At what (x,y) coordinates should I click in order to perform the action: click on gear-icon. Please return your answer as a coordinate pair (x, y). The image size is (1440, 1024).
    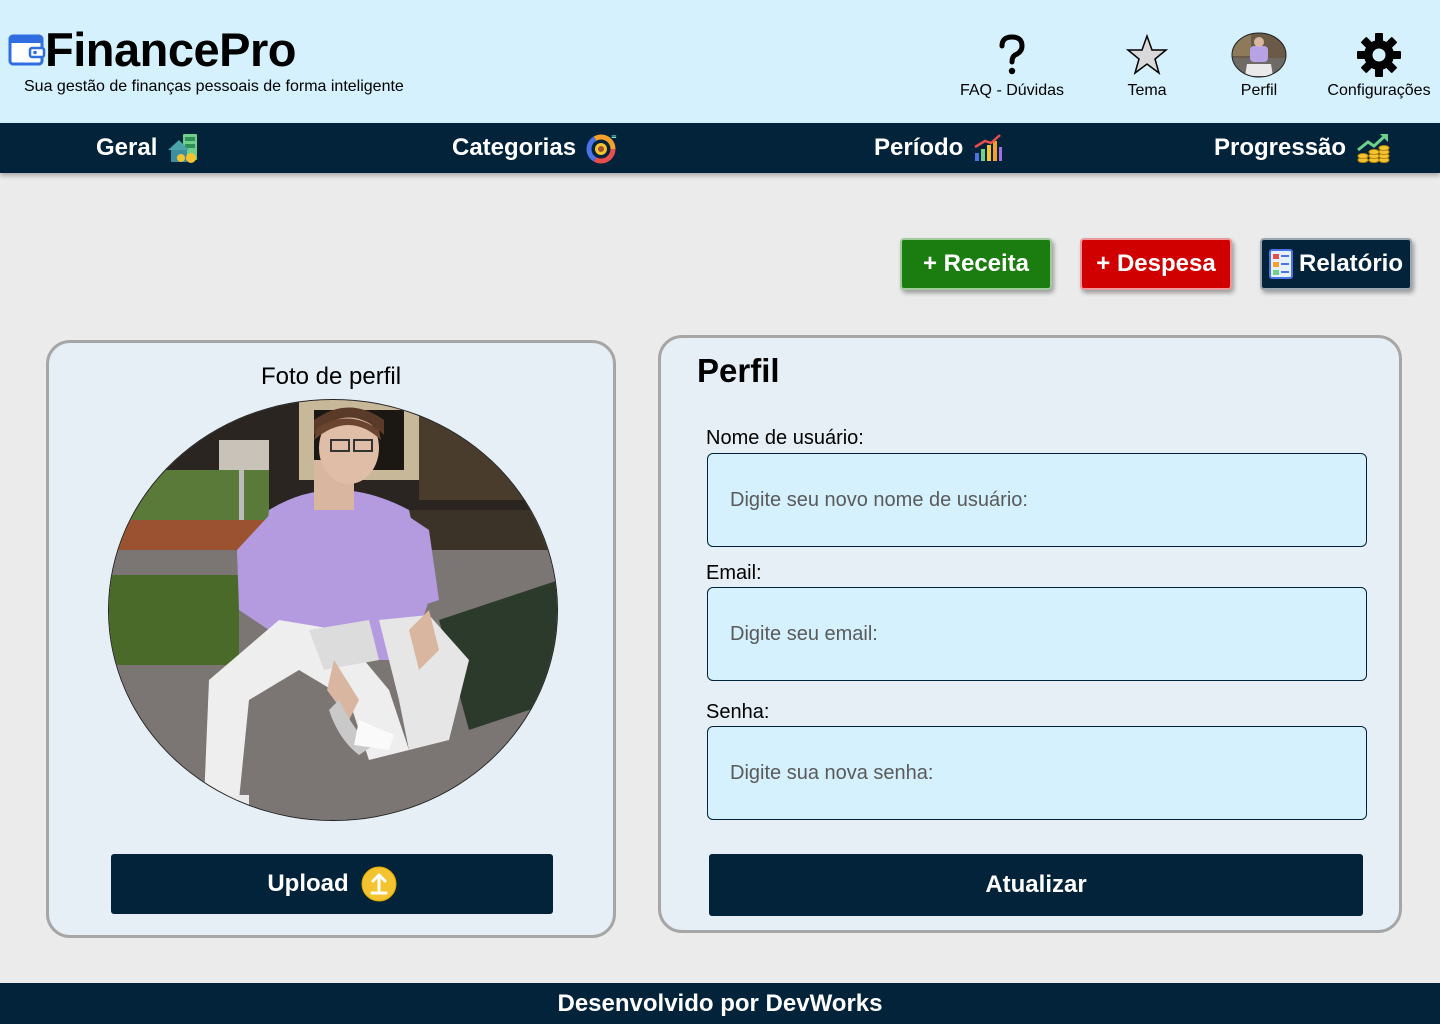
    Looking at the image, I should click on (1379, 55).